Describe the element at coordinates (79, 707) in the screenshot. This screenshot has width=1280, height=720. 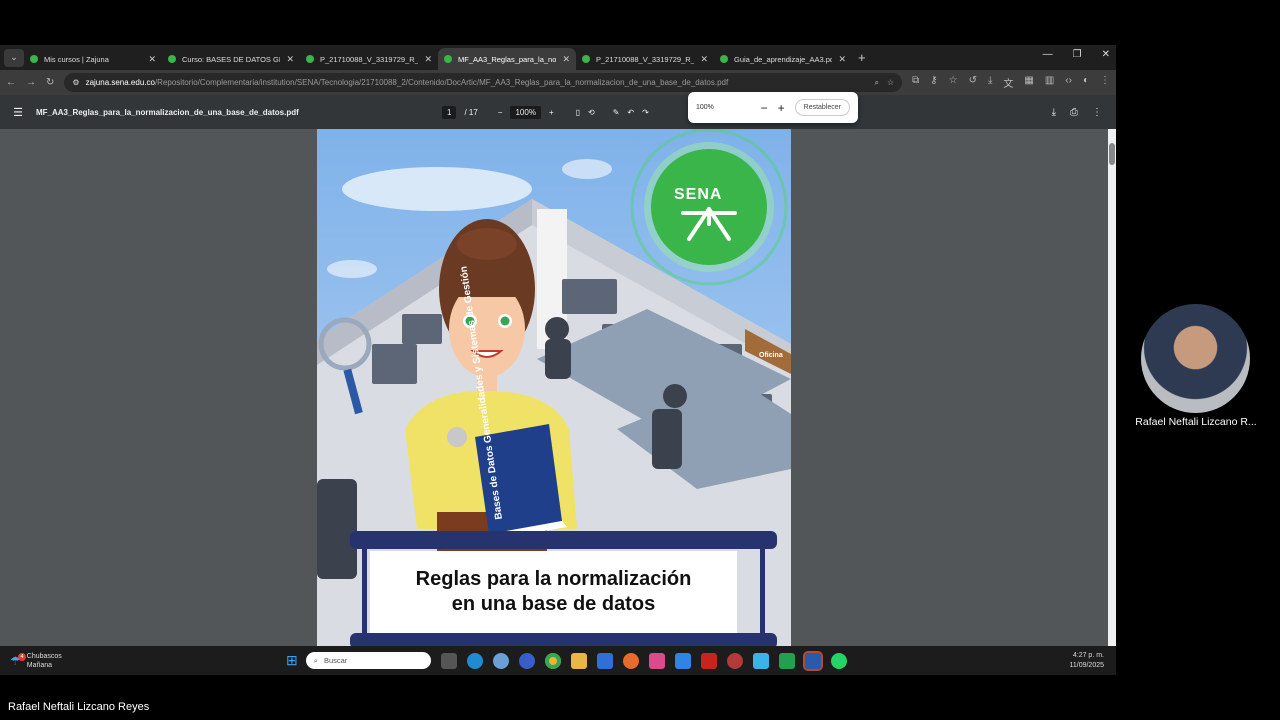
I see `active-speaker-name: Rafael Neftali Lizcano Reyes` at that location.